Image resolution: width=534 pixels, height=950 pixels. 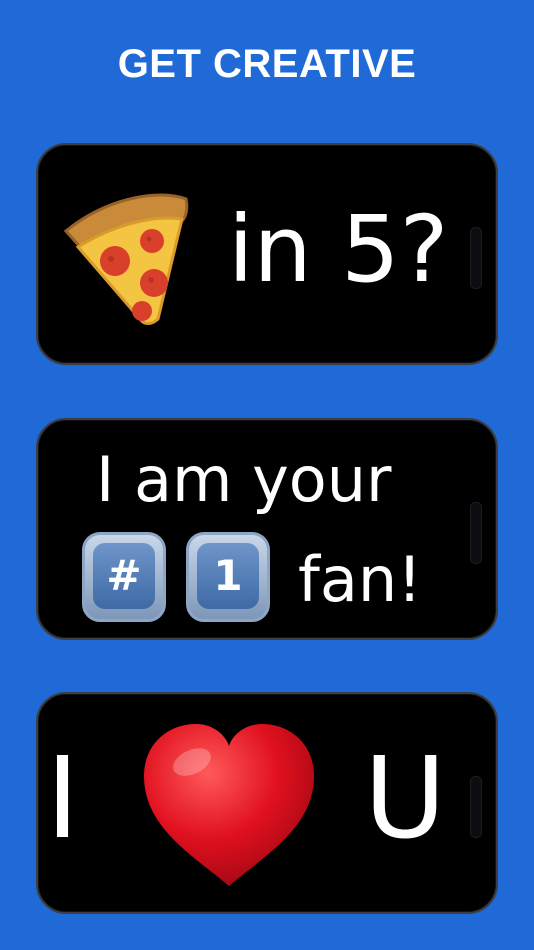 I want to click on keycap-one-icon: 1, so click(x=228, y=577).